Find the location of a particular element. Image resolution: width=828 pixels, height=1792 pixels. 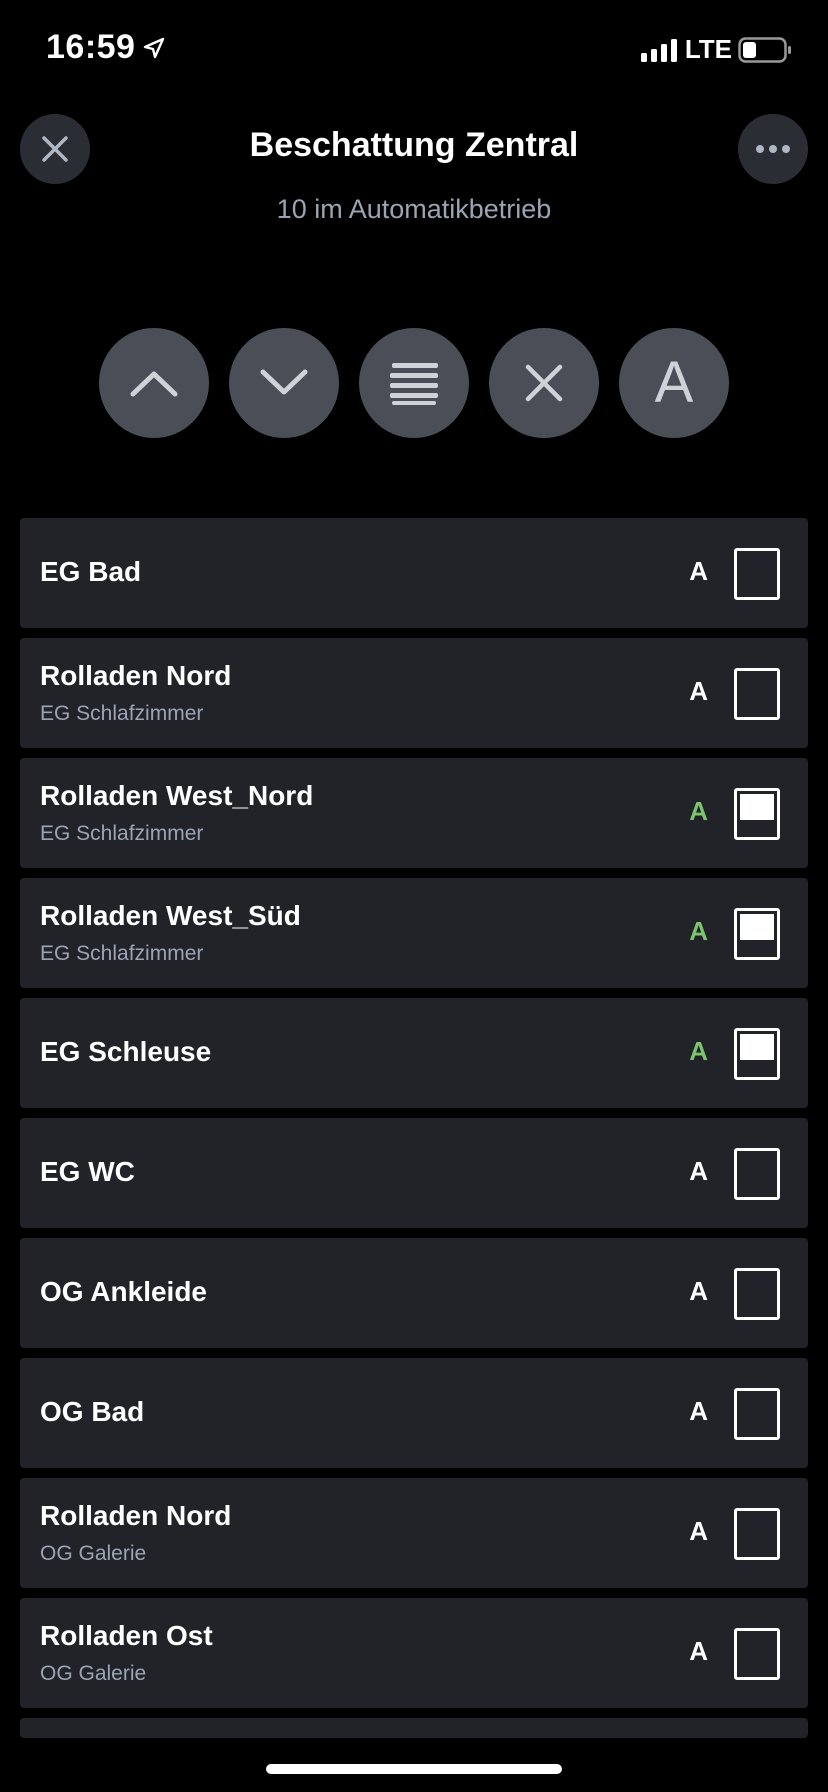

list-item: Rolladen Ost OG Galerie A is located at coordinates (414, 1653).